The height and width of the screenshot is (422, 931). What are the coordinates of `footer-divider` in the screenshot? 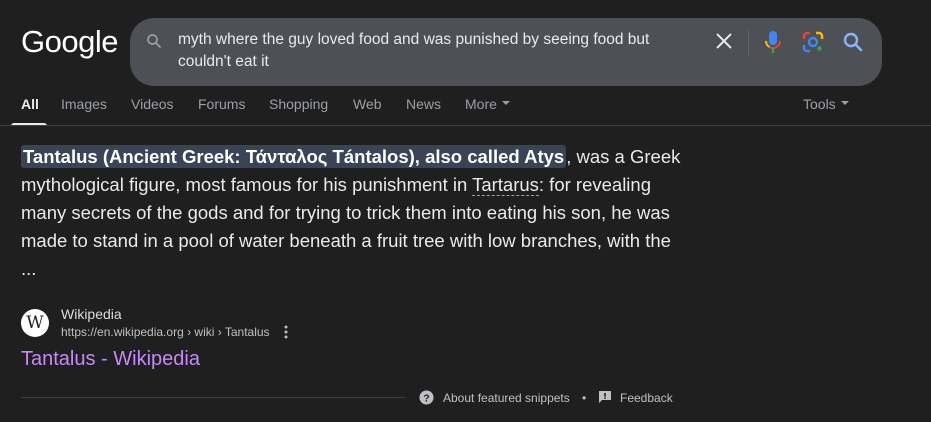 It's located at (213, 397).